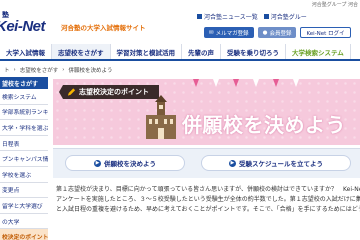 The image size is (360, 240). I want to click on university-building-icon, so click(161, 117).